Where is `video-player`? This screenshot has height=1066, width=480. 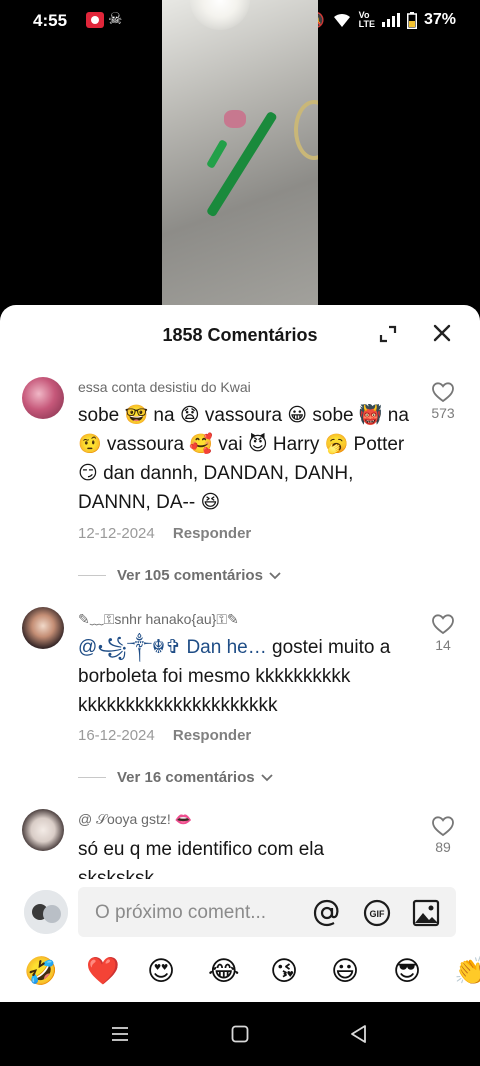 video-player is located at coordinates (240, 152).